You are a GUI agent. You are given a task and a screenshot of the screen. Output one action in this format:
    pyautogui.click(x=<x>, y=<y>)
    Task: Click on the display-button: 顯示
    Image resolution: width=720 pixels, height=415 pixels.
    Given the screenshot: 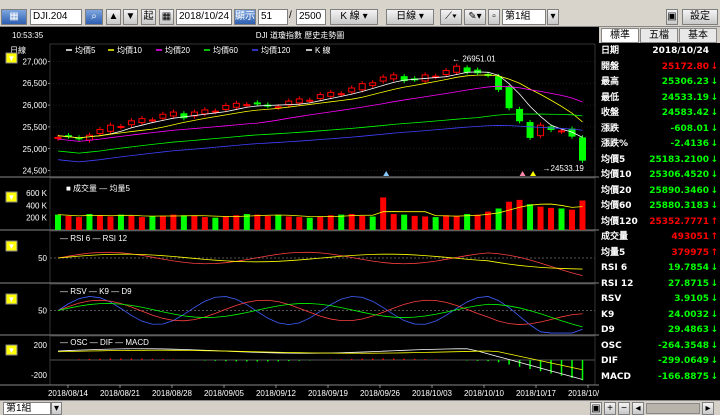 What is the action you would take?
    pyautogui.click(x=245, y=17)
    